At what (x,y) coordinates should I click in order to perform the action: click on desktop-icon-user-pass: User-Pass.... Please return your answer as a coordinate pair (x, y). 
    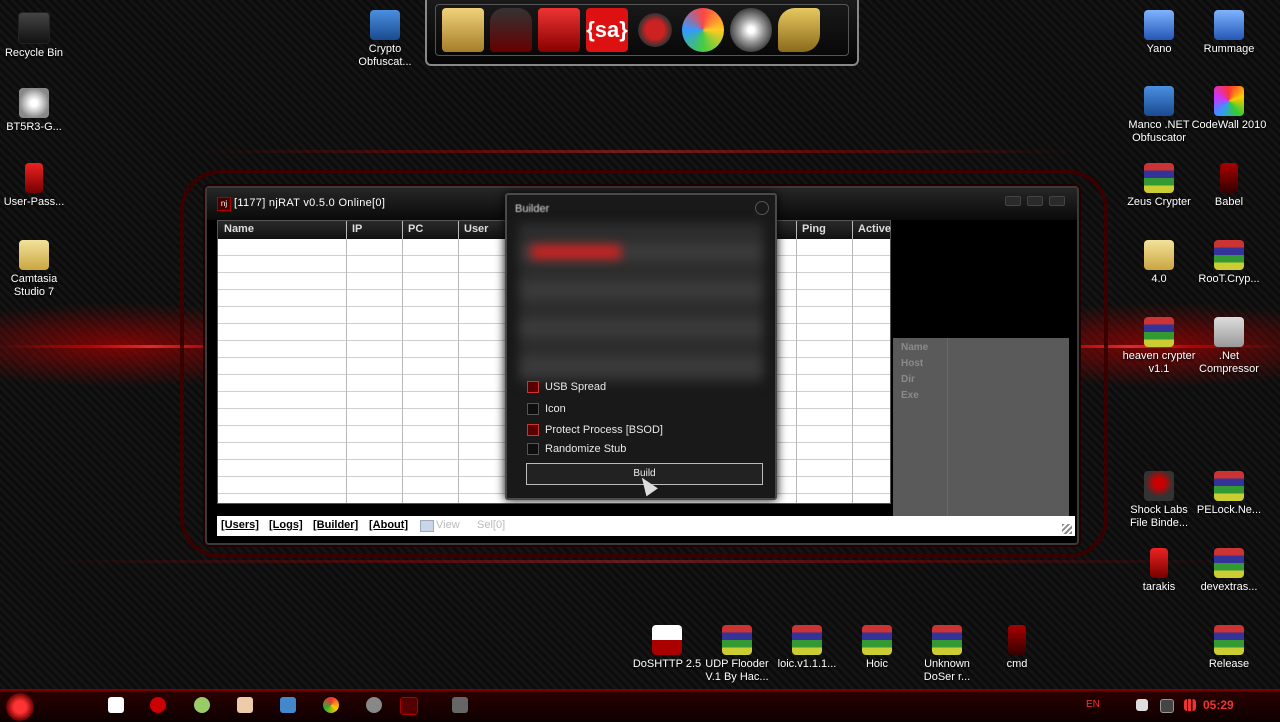
    Looking at the image, I should click on (36, 186).